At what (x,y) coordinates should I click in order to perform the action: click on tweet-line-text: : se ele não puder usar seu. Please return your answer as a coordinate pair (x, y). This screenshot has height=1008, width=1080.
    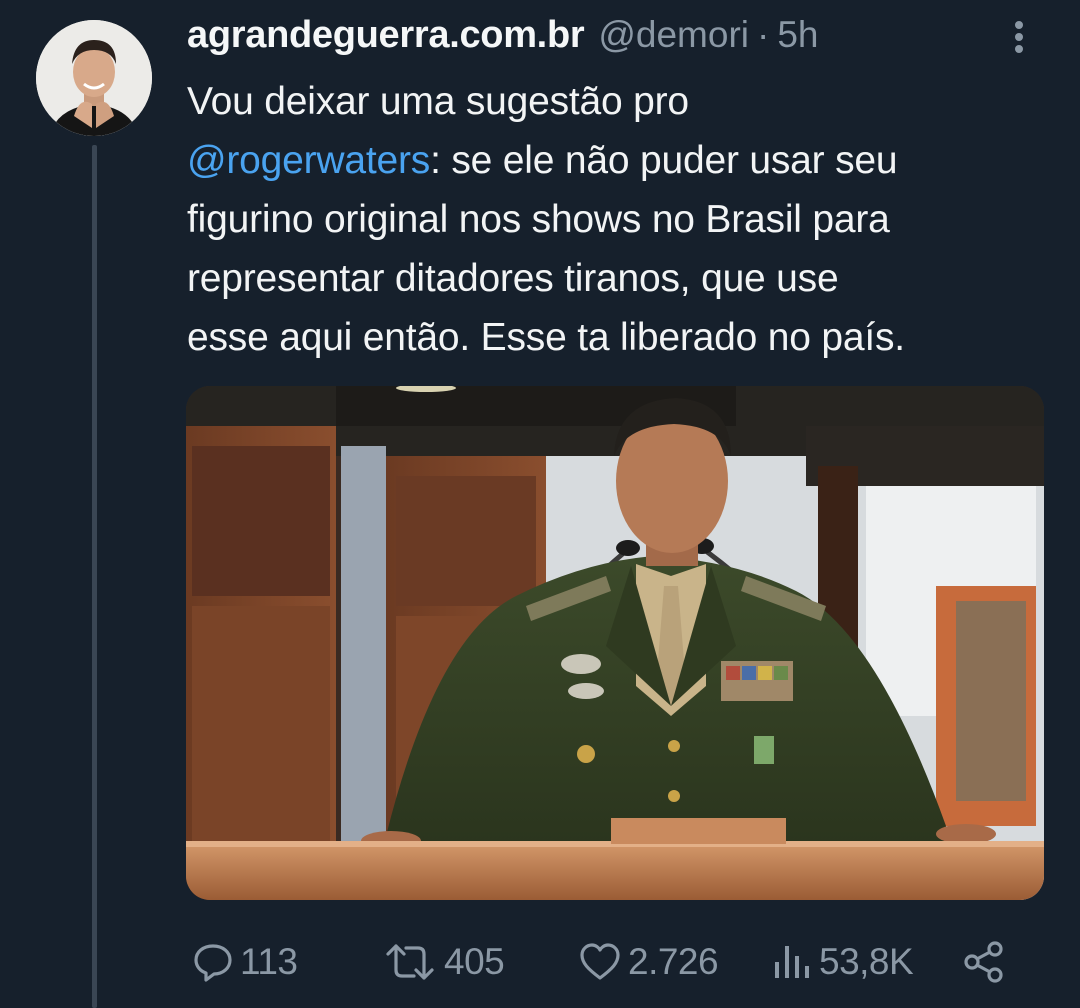
    Looking at the image, I should click on (664, 160).